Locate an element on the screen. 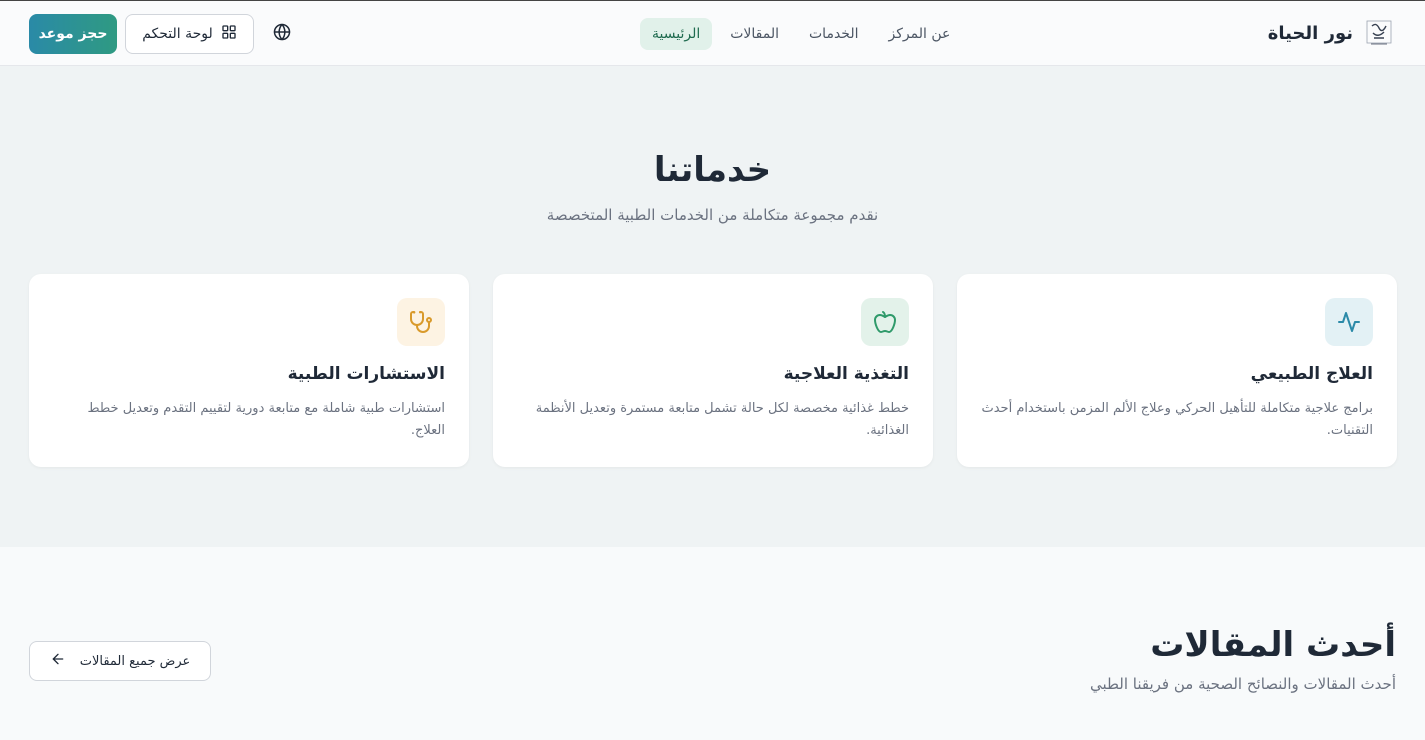 The height and width of the screenshot is (740, 1425). view-all-label: عرض جميع المقالات is located at coordinates (135, 661).